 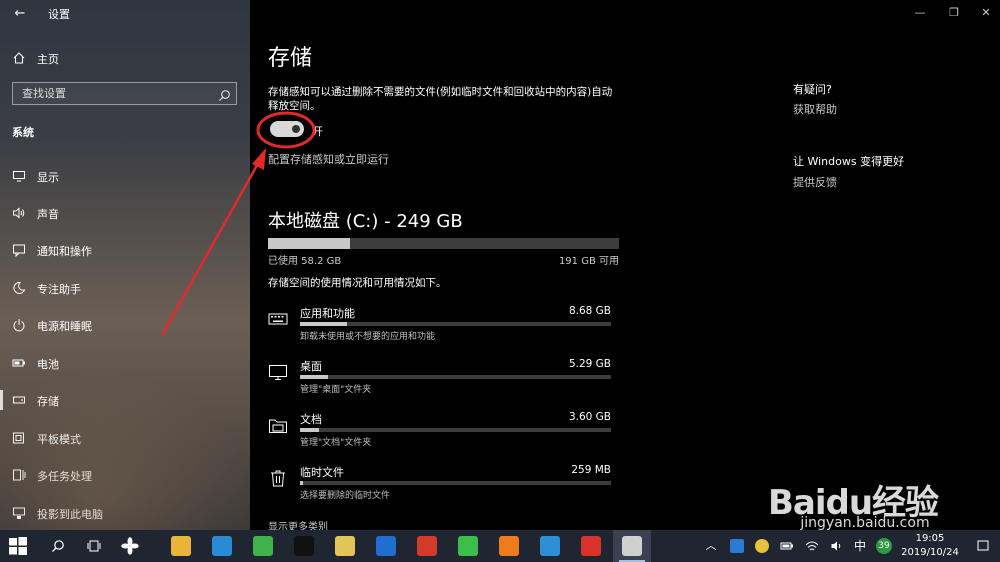 What do you see at coordinates (345, 496) in the screenshot?
I see `category-description: 选择要删除的临时文件` at bounding box center [345, 496].